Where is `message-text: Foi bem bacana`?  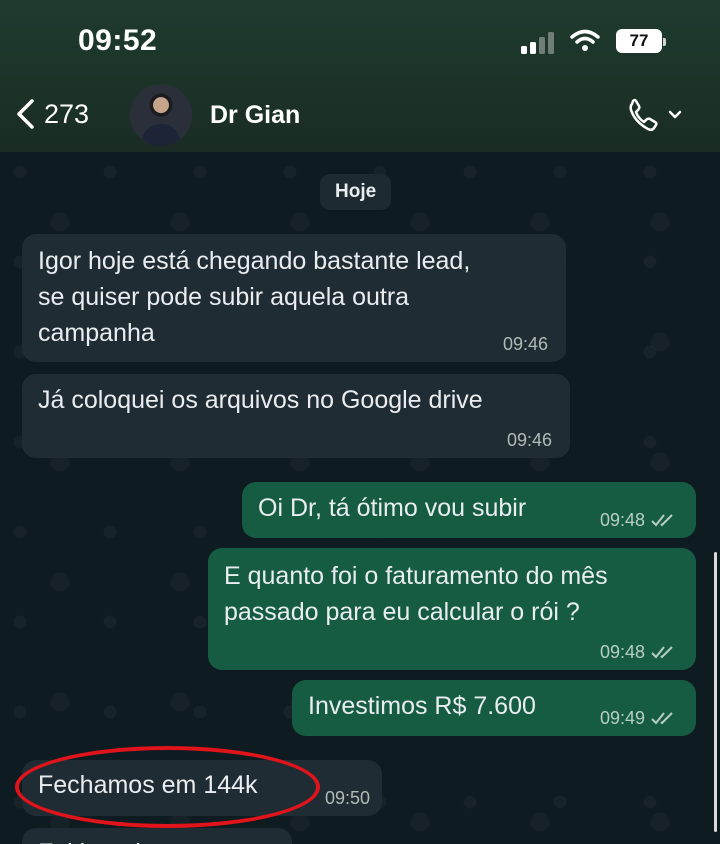
message-text: Foi bem bacana is located at coordinates (157, 839).